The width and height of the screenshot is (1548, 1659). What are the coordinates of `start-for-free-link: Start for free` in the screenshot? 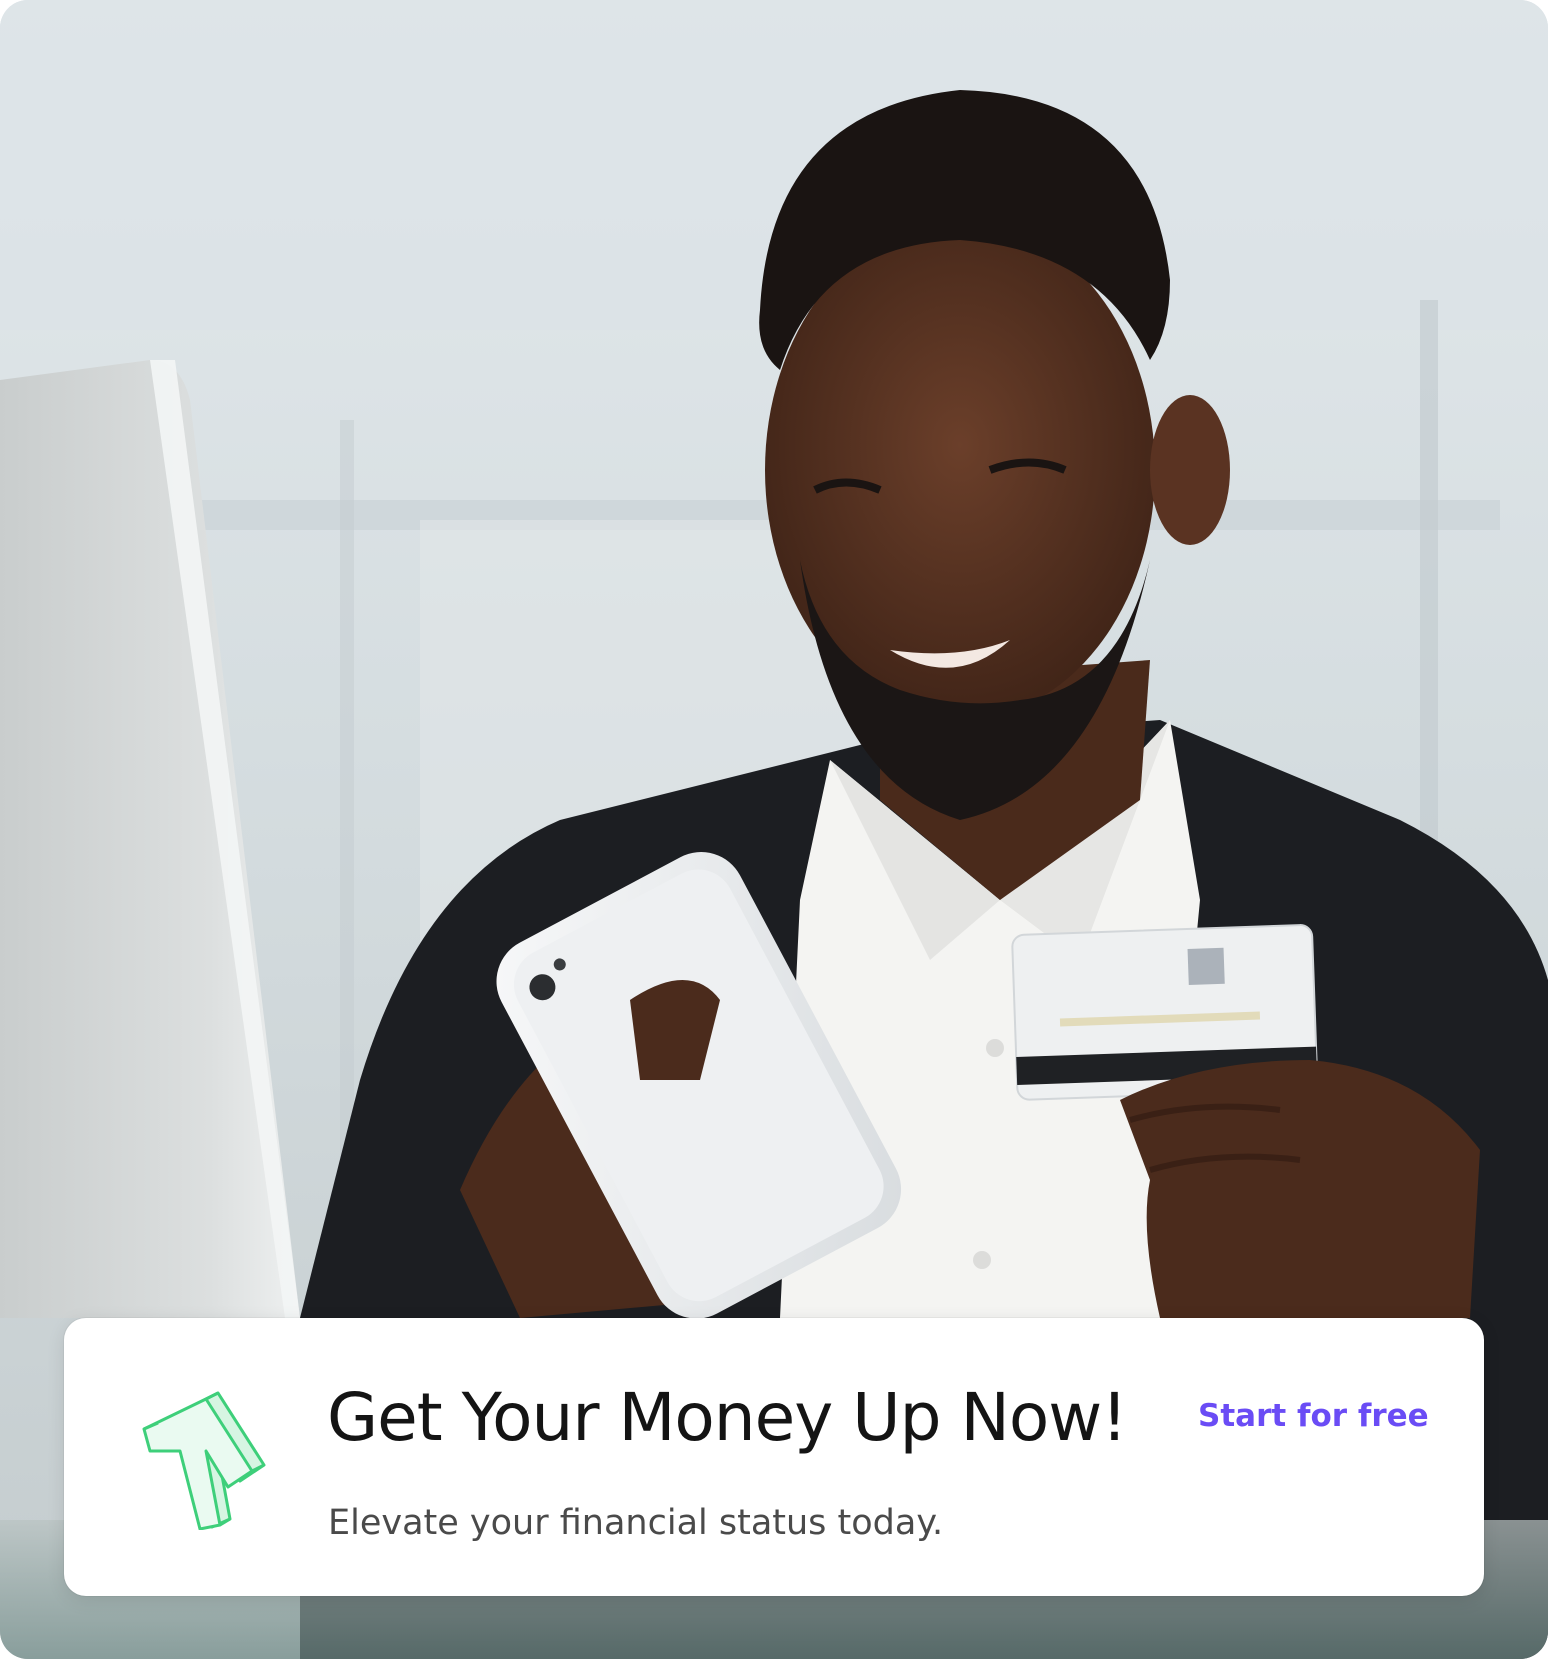 It's located at (1313, 1416).